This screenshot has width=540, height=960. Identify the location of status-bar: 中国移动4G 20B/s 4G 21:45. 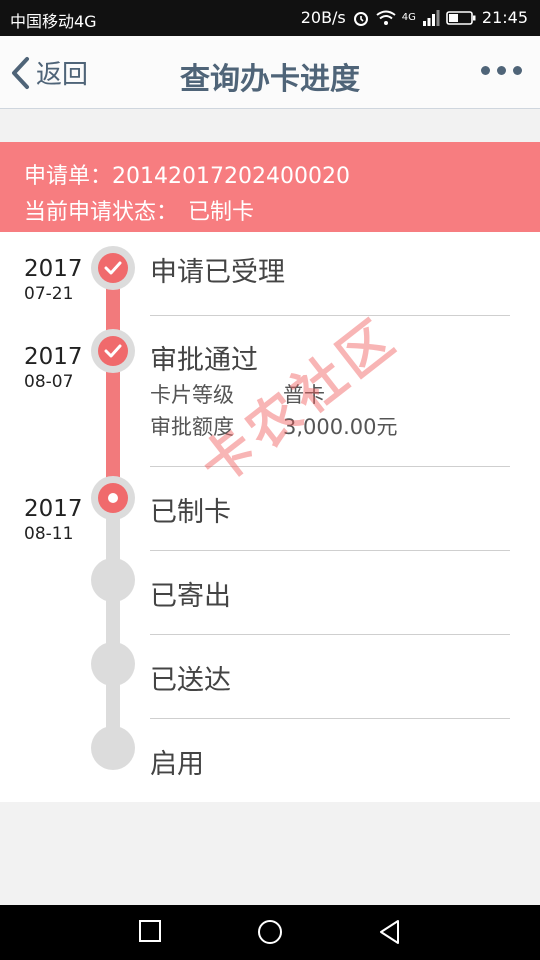
(270, 18).